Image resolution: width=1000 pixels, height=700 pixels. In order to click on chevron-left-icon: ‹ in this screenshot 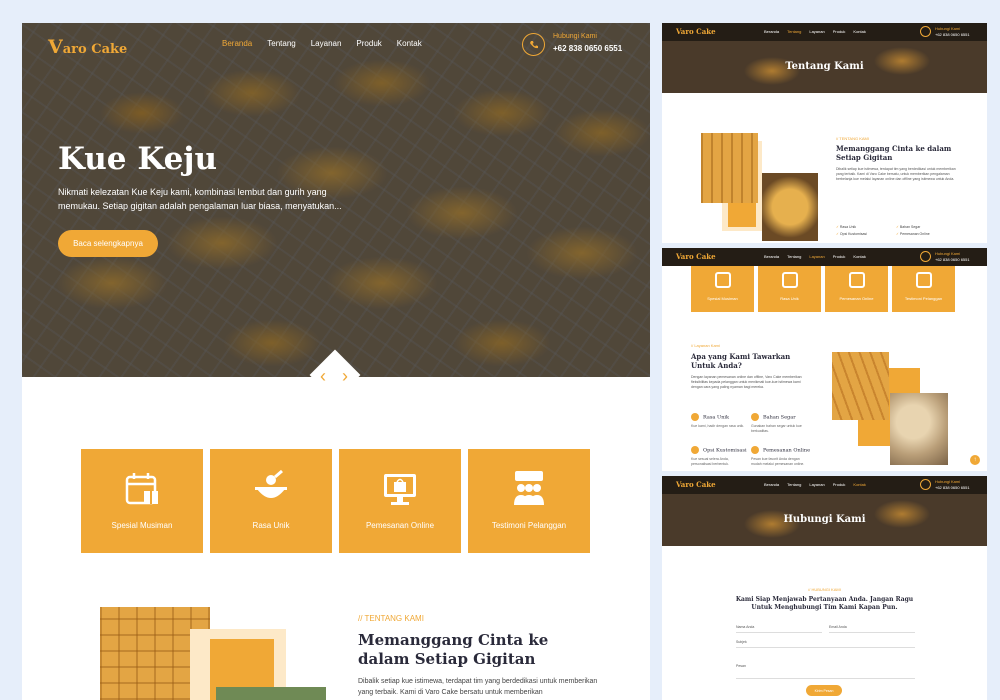, I will do `click(323, 376)`.